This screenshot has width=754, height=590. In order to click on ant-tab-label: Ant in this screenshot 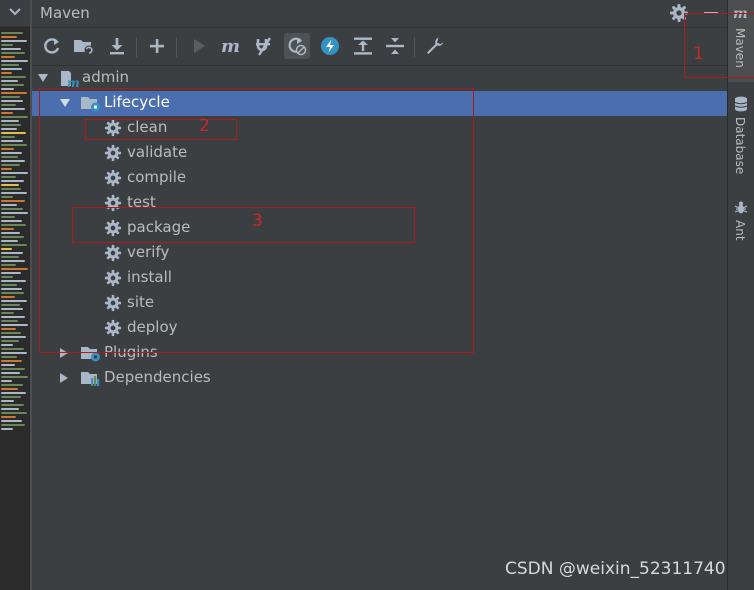, I will do `click(740, 230)`.